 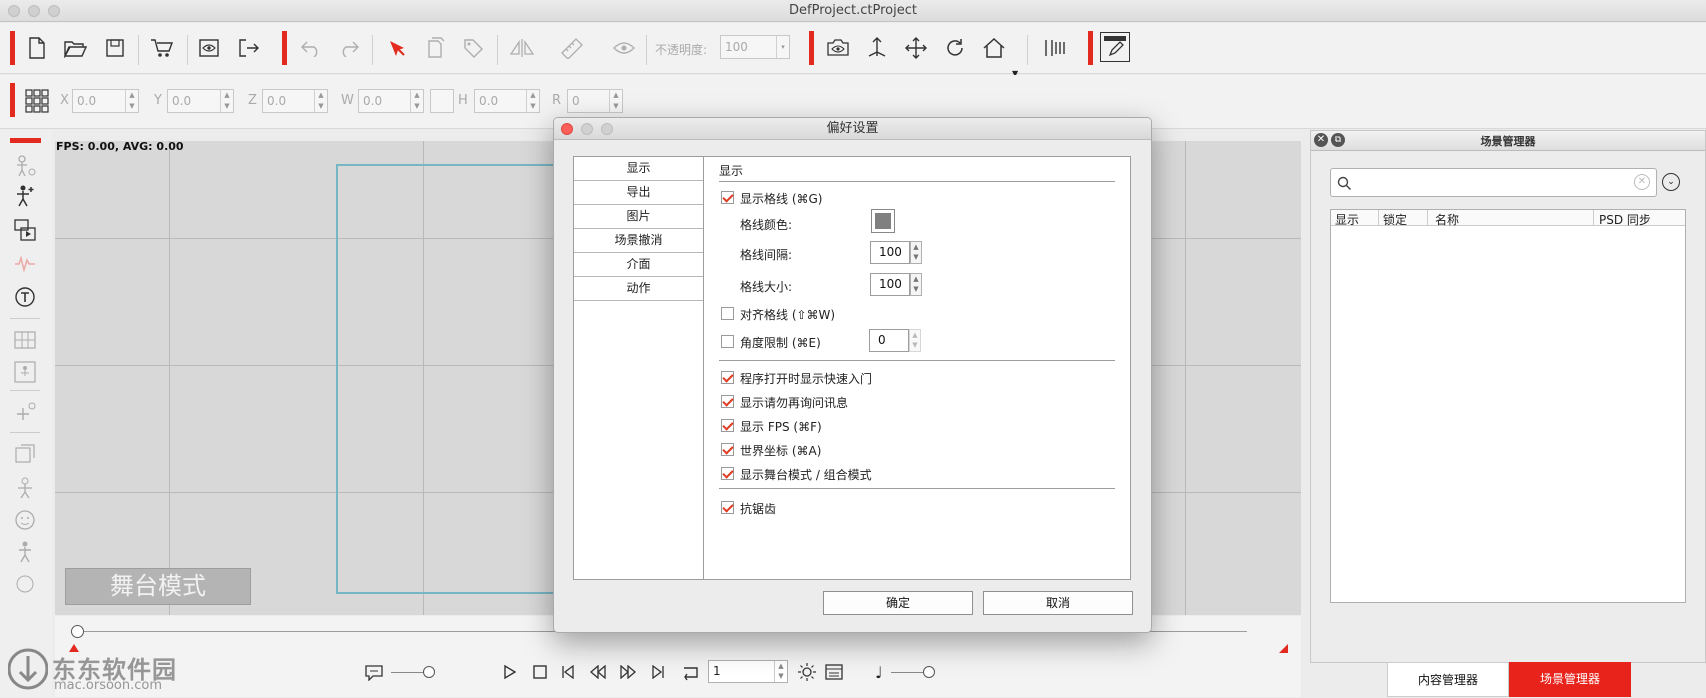 What do you see at coordinates (595, 101) in the screenshot?
I see `r-input: 0 ▲ ▼` at bounding box center [595, 101].